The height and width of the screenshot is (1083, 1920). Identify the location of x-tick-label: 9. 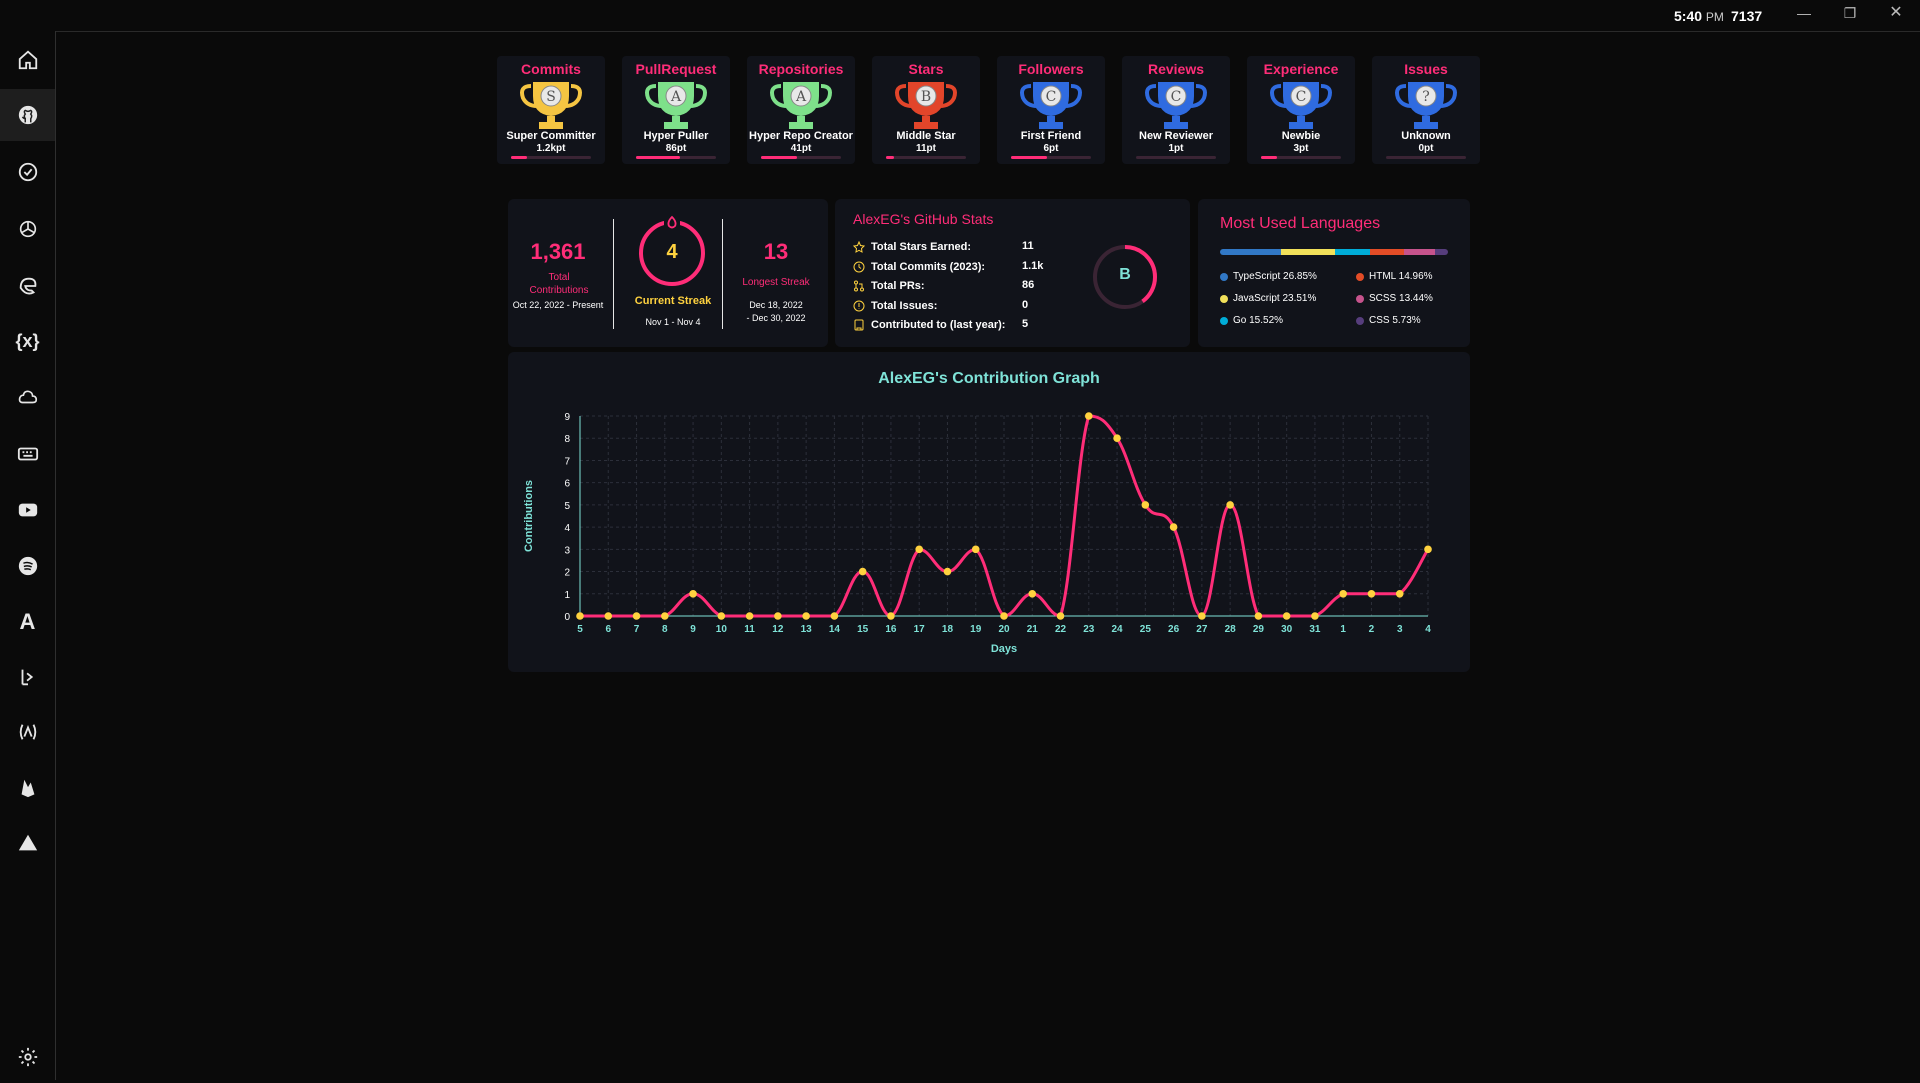
(693, 629).